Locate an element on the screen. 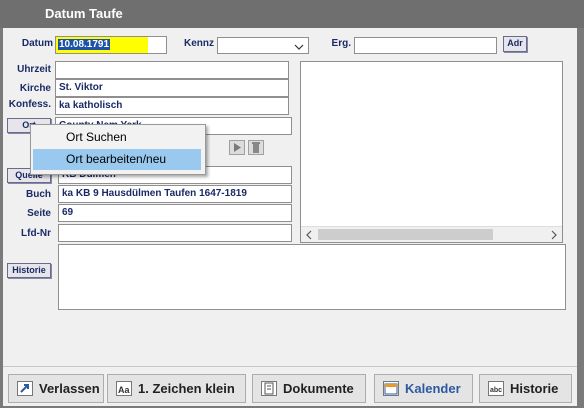  historie-button: abc Historie is located at coordinates (525, 388).